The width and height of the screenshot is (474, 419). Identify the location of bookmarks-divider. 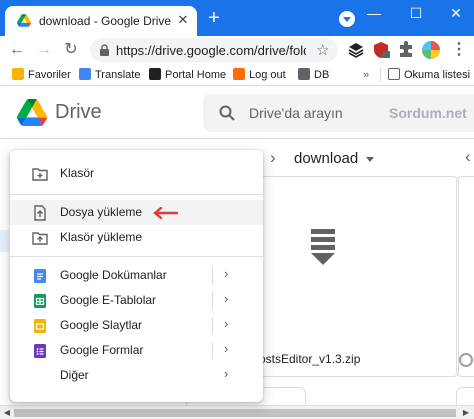
(380, 75).